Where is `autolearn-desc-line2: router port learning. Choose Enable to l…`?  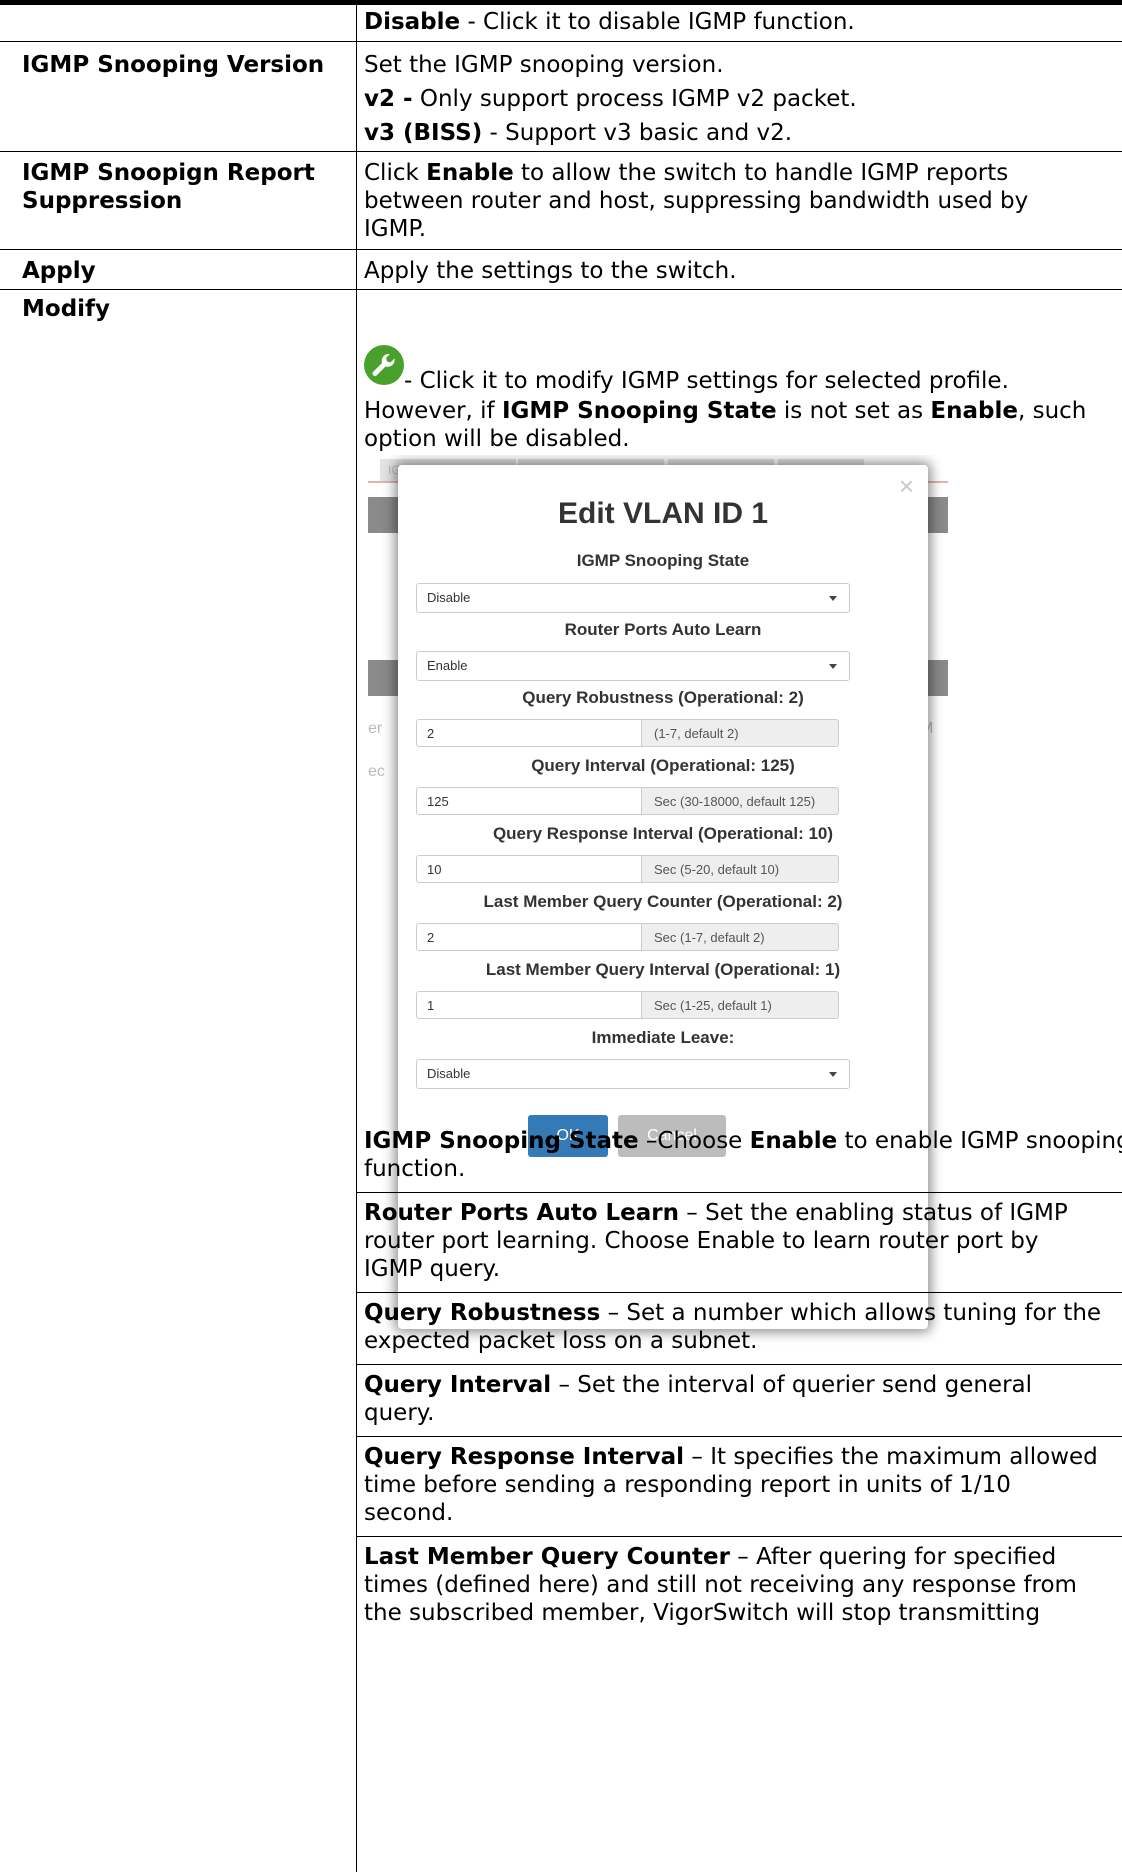
autolearn-desc-line2: router port learning. Choose Enable to l… is located at coordinates (701, 1241).